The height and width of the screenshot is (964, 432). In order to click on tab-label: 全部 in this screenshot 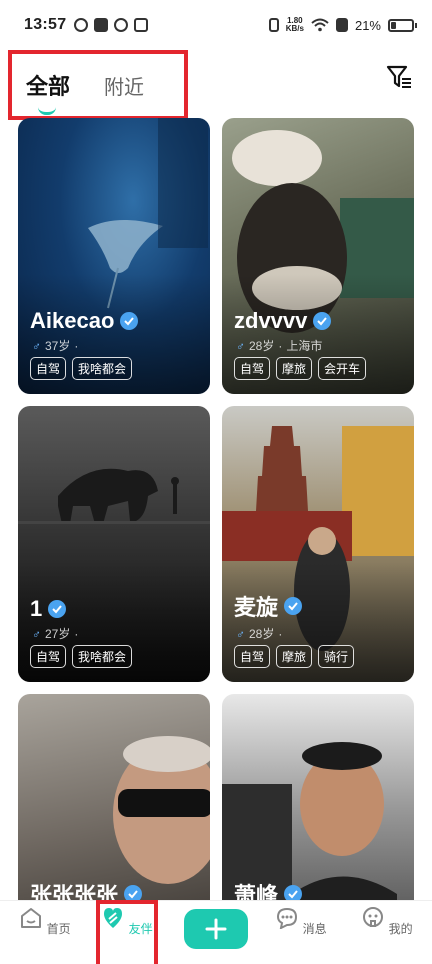, I will do `click(48, 86)`.